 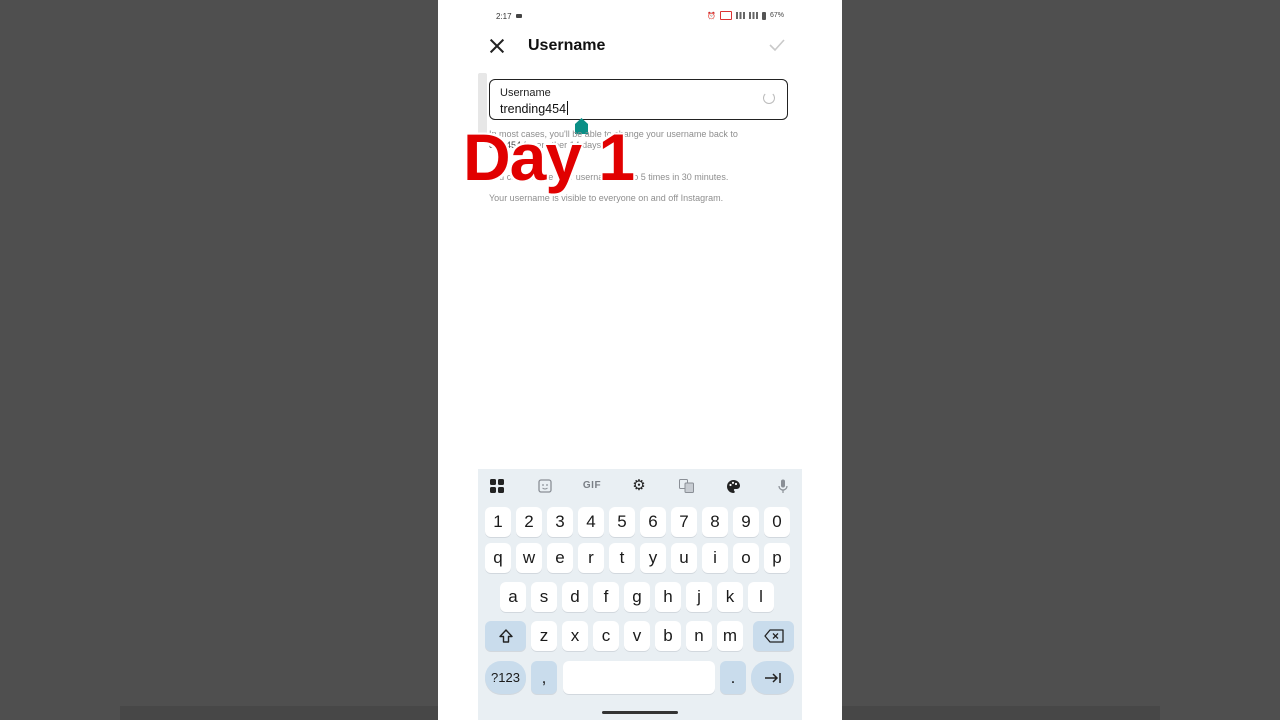 What do you see at coordinates (640, 712) in the screenshot?
I see `home-indicator` at bounding box center [640, 712].